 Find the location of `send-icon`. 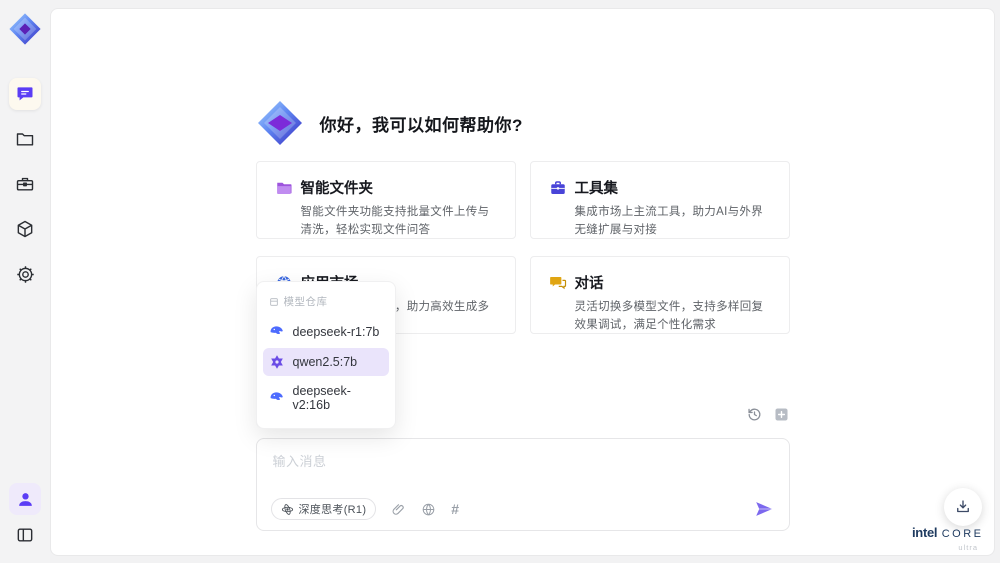

send-icon is located at coordinates (764, 509).